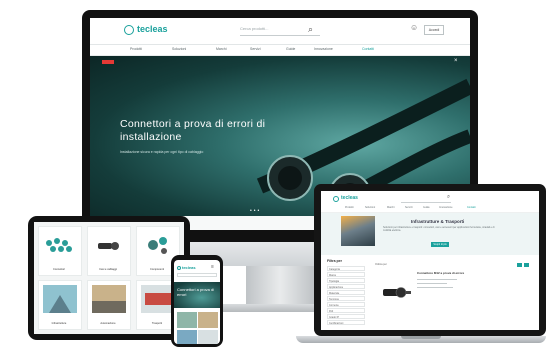 This screenshot has width=548, height=350. What do you see at coordinates (346, 286) in the screenshot?
I see `filter-item: Applicazione` at bounding box center [346, 286].